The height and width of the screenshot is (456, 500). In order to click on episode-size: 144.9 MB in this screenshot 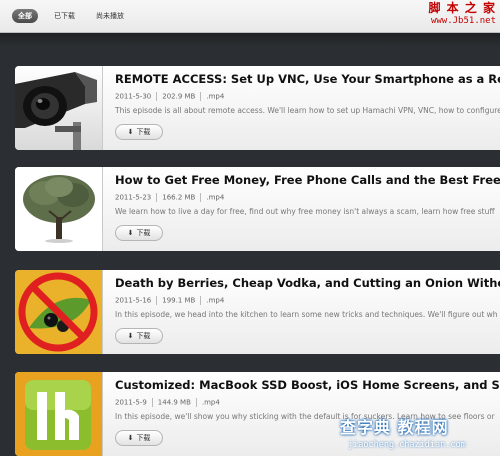, I will do `click(174, 402)`.